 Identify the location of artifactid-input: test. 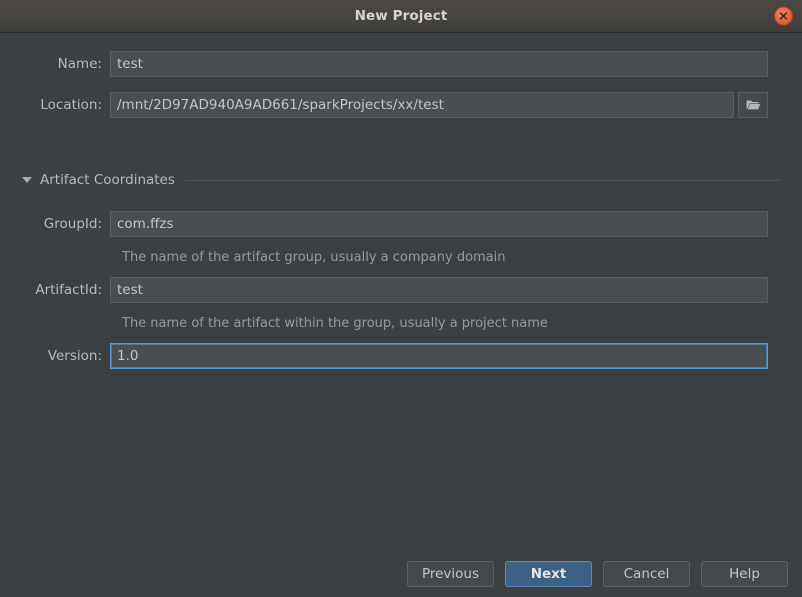
(439, 290).